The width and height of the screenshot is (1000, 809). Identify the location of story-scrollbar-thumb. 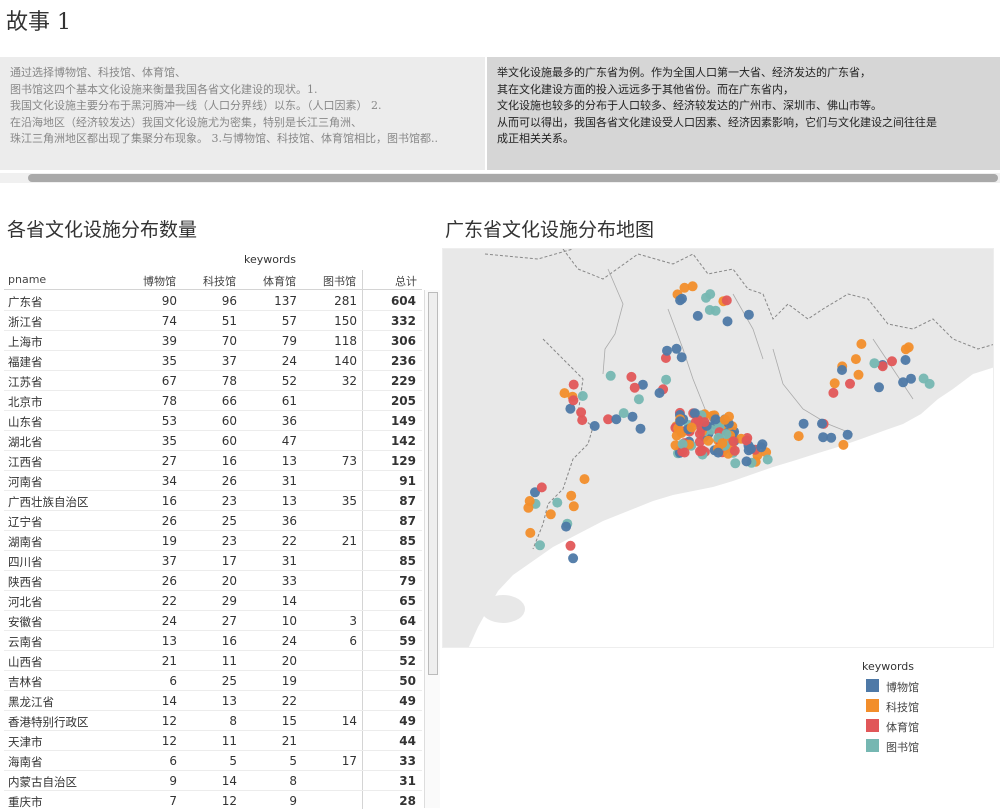
(513, 178).